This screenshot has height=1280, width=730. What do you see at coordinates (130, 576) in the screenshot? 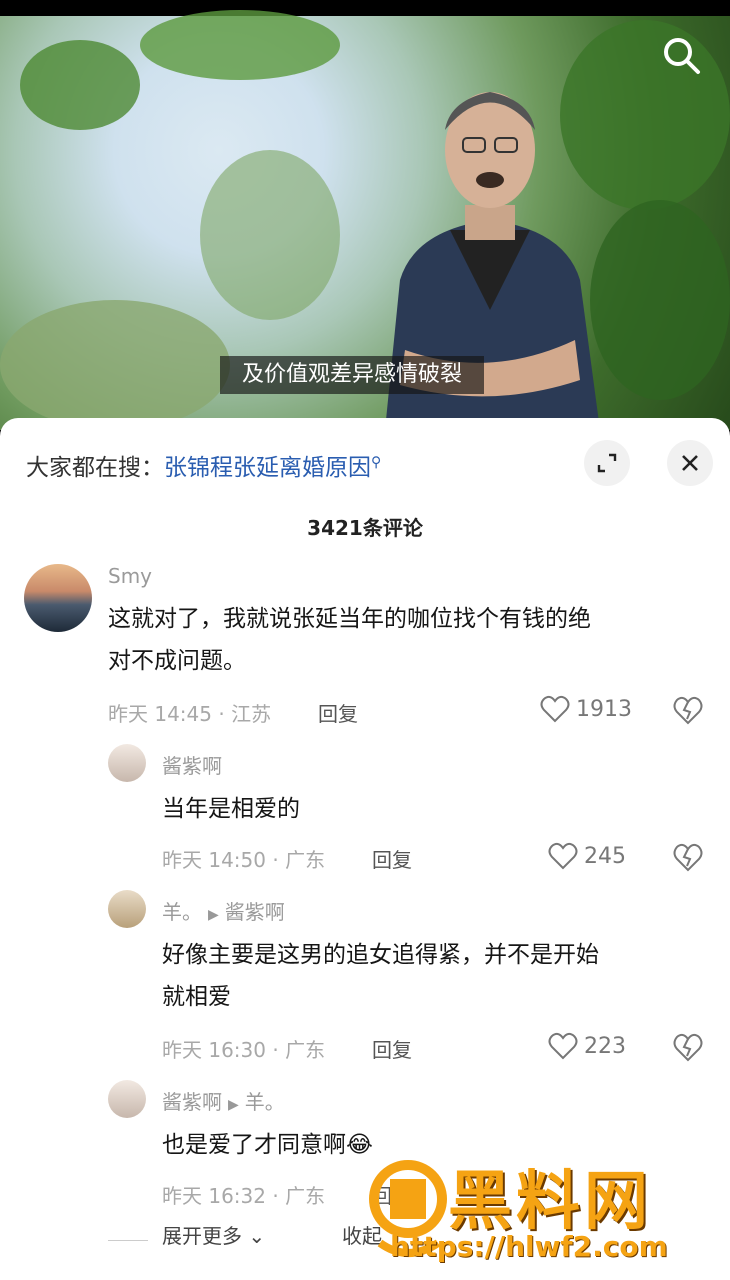
I see `comment-username: Smy` at bounding box center [130, 576].